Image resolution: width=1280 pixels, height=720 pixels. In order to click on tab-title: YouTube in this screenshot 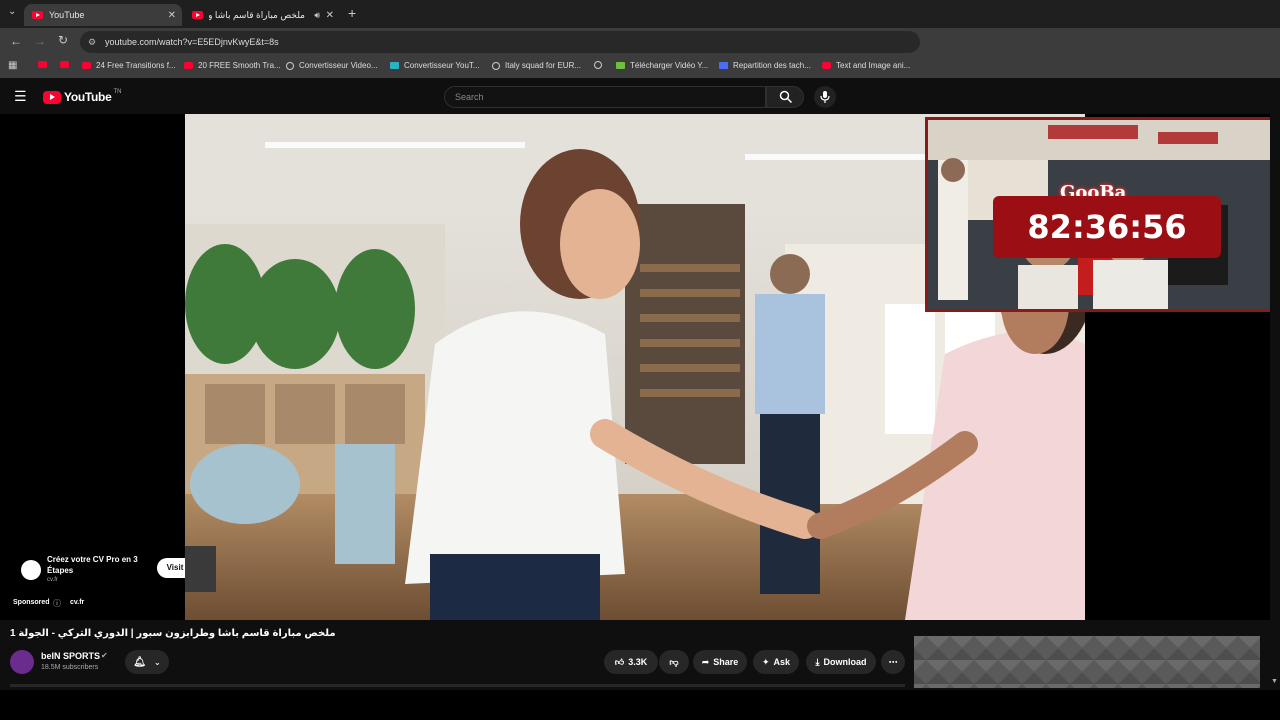, I will do `click(67, 15)`.